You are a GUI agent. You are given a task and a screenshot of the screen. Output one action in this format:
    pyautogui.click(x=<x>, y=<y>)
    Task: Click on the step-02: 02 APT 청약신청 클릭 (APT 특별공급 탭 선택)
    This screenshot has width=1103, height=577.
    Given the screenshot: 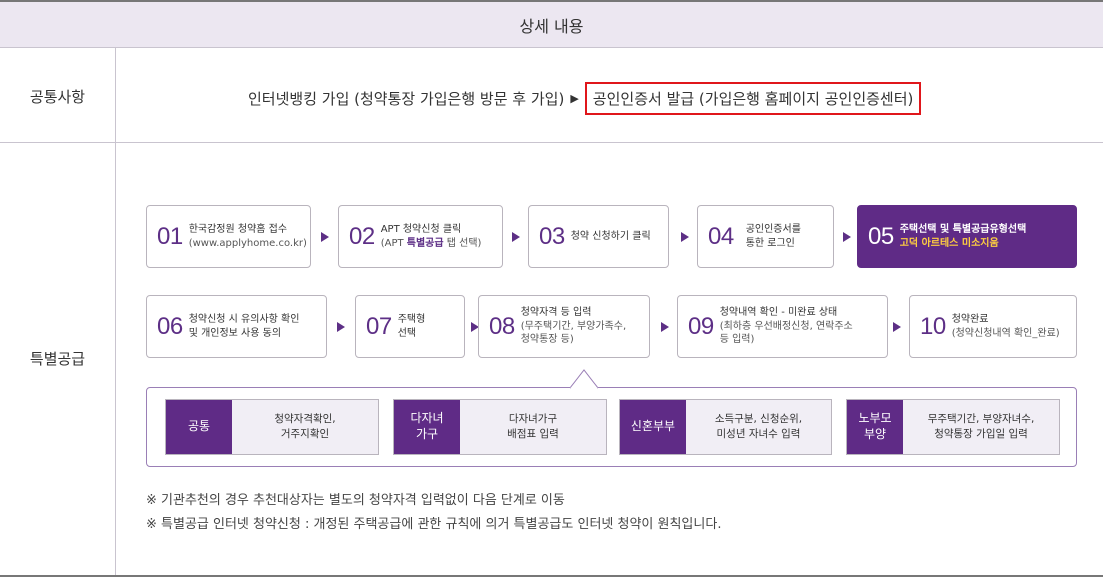 What is the action you would take?
    pyautogui.click(x=420, y=236)
    